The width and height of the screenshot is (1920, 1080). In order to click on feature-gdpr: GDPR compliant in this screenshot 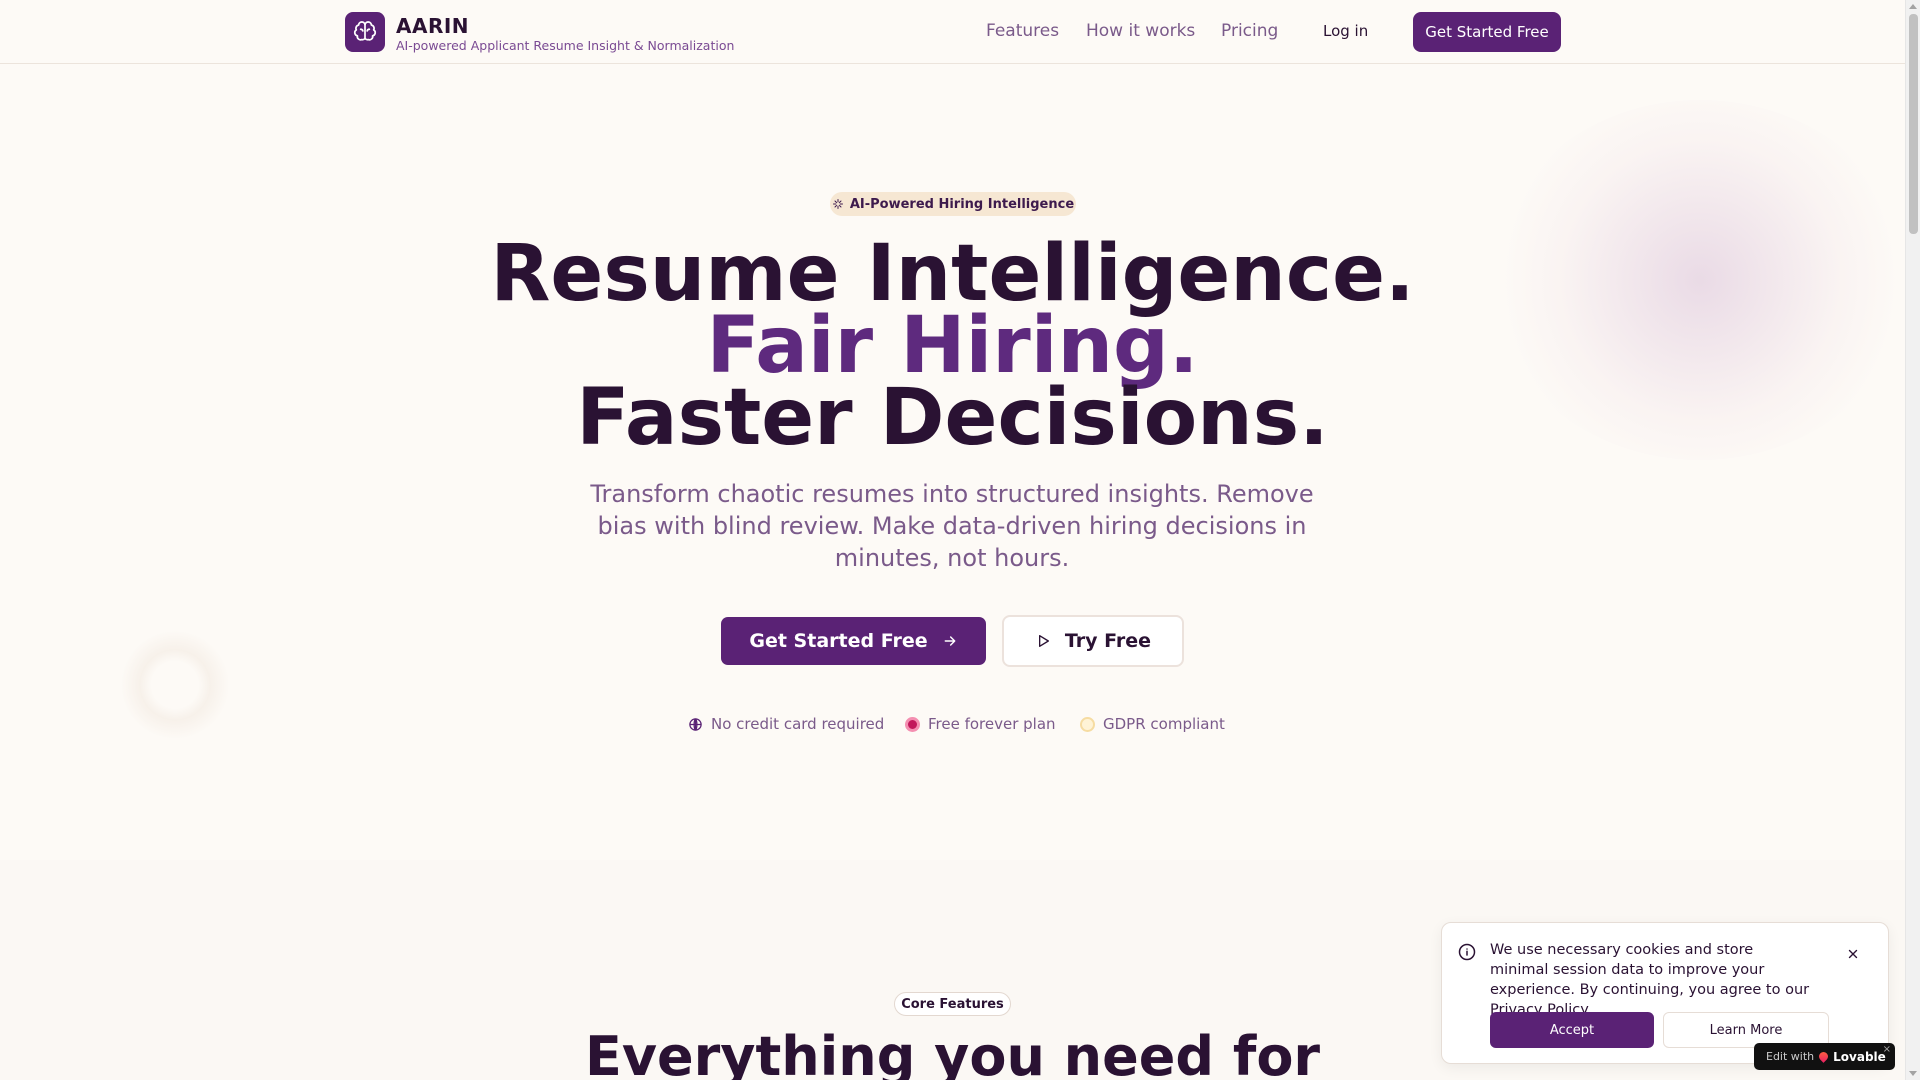, I will do `click(1152, 724)`.